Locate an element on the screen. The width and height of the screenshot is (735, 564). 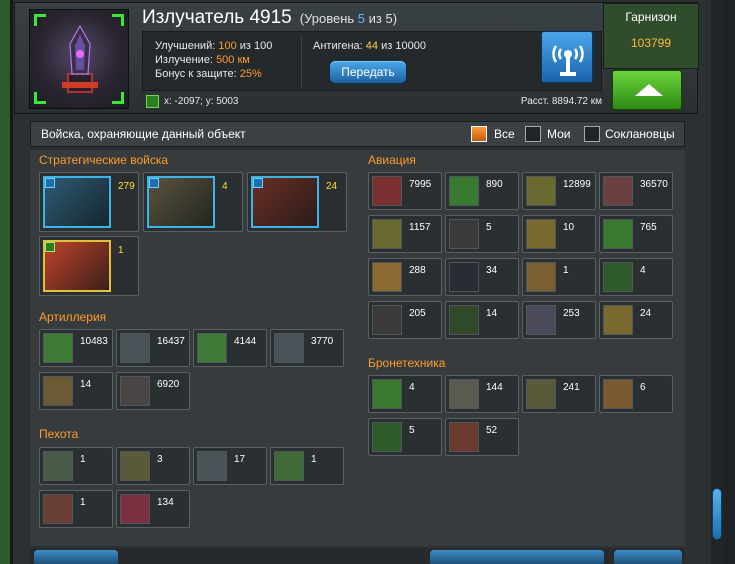
radar-antenna-icon is located at coordinates (568, 60).